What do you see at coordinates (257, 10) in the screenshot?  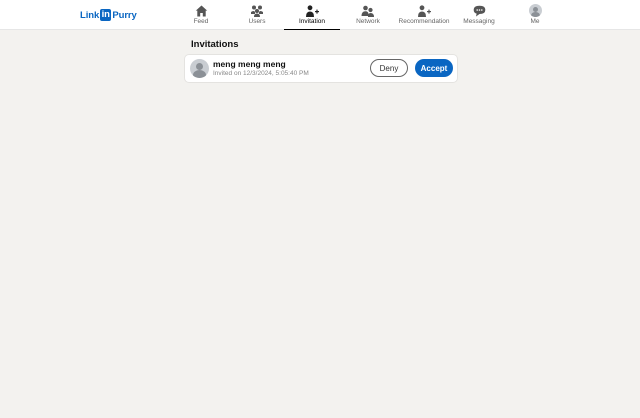 I see `users-icon` at bounding box center [257, 10].